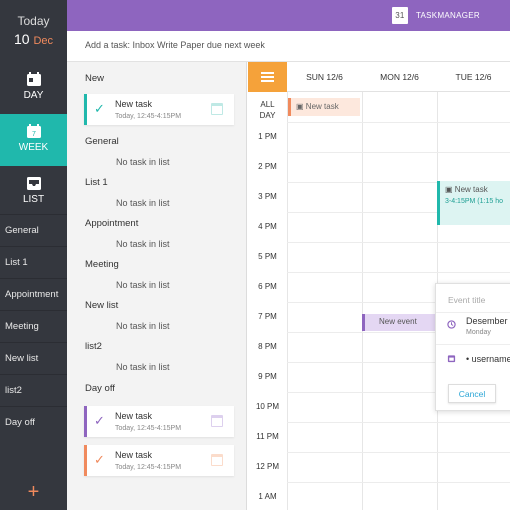  Describe the element at coordinates (488, 321) in the screenshot. I see `event-date: Desember 7` at that location.